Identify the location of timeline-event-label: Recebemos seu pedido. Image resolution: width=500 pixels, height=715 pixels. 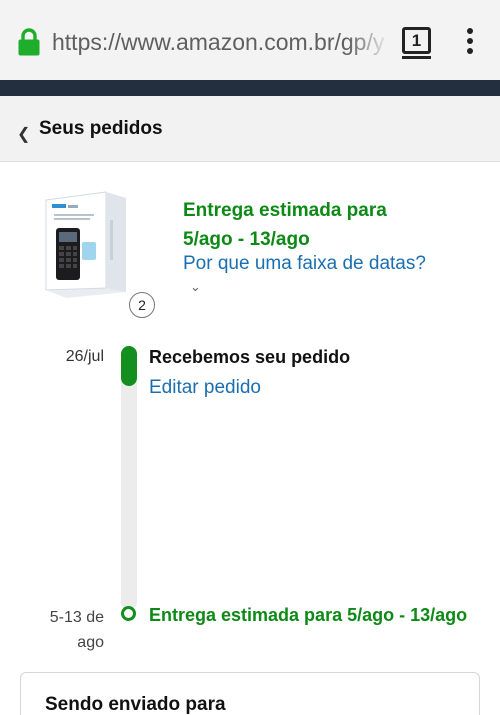
(250, 357).